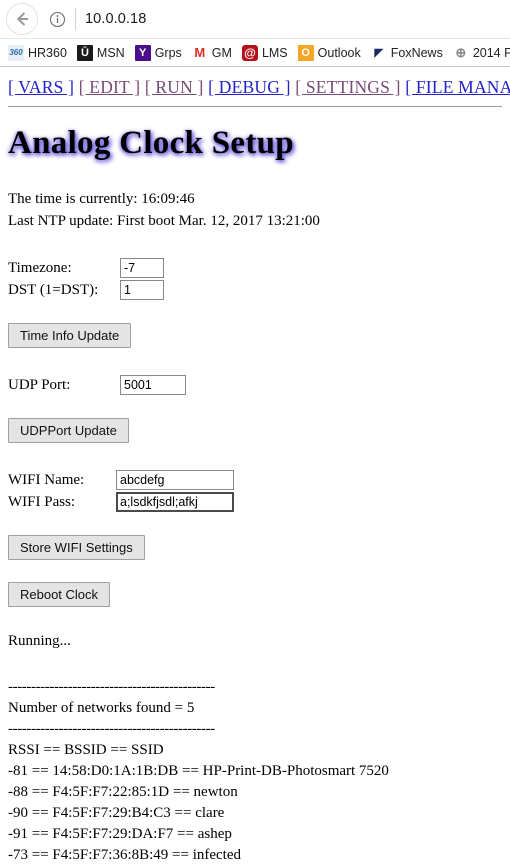 This screenshot has height=866, width=510. I want to click on dst-input, so click(142, 290).